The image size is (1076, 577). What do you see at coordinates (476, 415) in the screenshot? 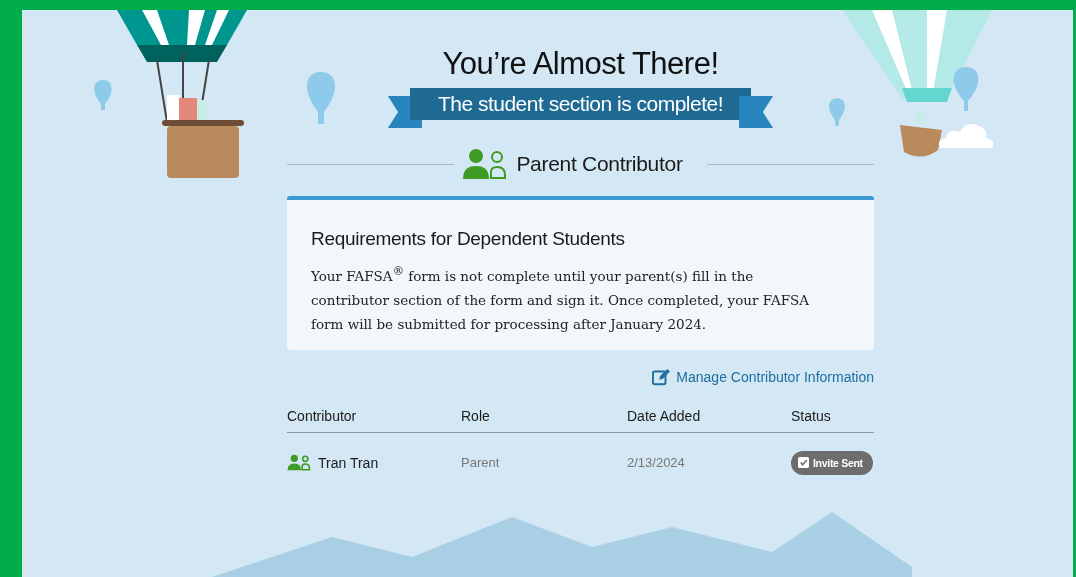
I see `column-header: Role` at bounding box center [476, 415].